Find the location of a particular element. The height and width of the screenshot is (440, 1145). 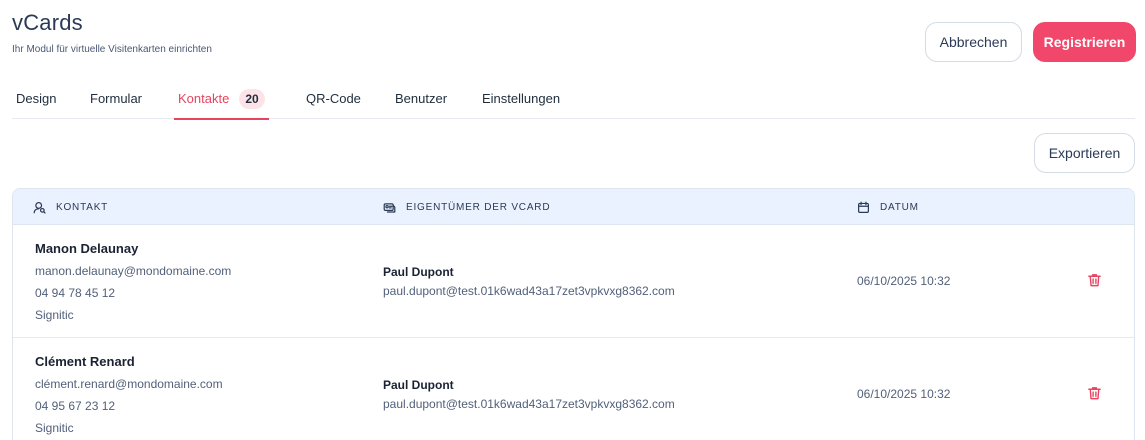

tab-label: QR-Code is located at coordinates (333, 98).